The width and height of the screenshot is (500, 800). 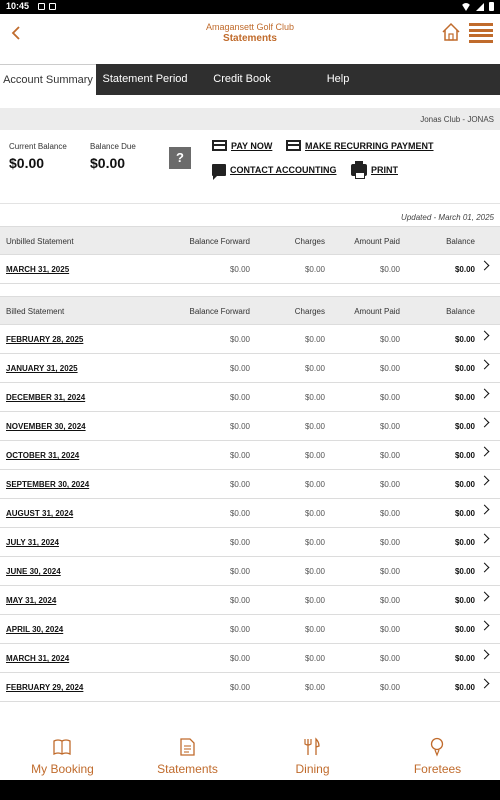 I want to click on tab-help: Help, so click(x=338, y=79).